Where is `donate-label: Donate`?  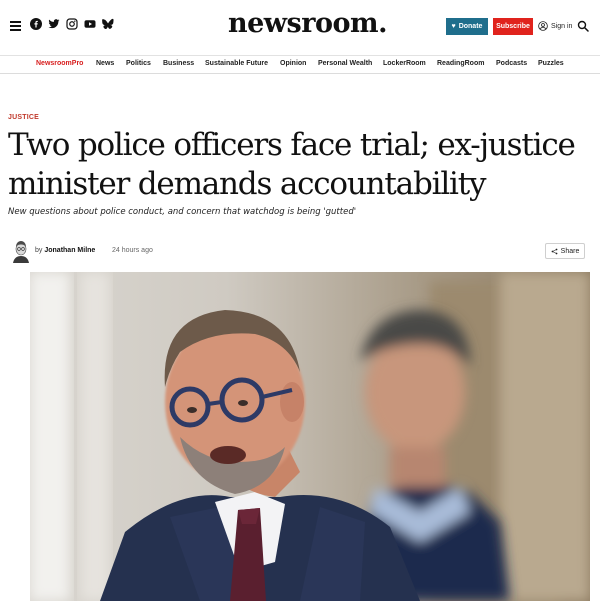 donate-label: Donate is located at coordinates (470, 26).